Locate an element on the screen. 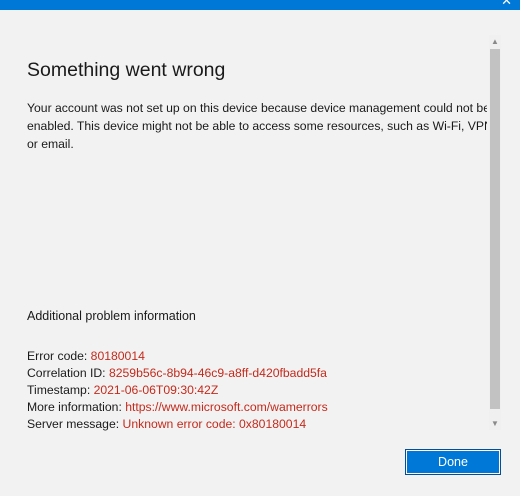 Image resolution: width=520 pixels, height=496 pixels. server-message-value: Unknown error code: 0x80180014 is located at coordinates (214, 424).